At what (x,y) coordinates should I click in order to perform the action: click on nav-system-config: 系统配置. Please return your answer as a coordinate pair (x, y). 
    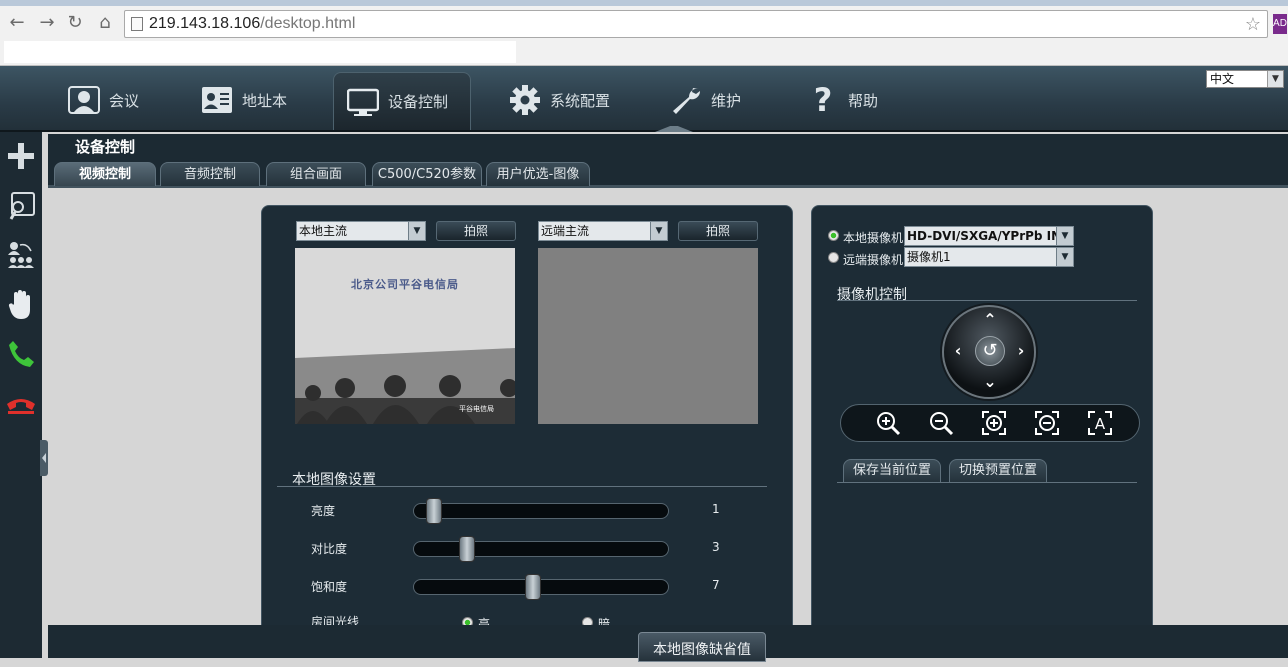
    Looking at the image, I should click on (559, 100).